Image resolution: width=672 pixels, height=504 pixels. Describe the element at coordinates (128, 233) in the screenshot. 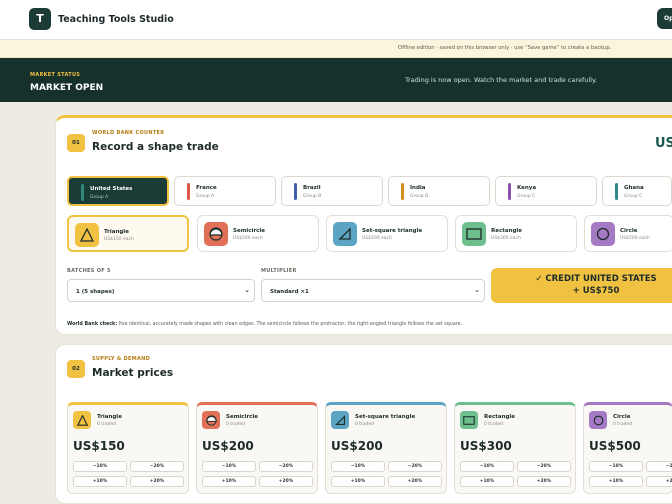

I see `shape-option-triangle: Triangle US$150 each` at that location.